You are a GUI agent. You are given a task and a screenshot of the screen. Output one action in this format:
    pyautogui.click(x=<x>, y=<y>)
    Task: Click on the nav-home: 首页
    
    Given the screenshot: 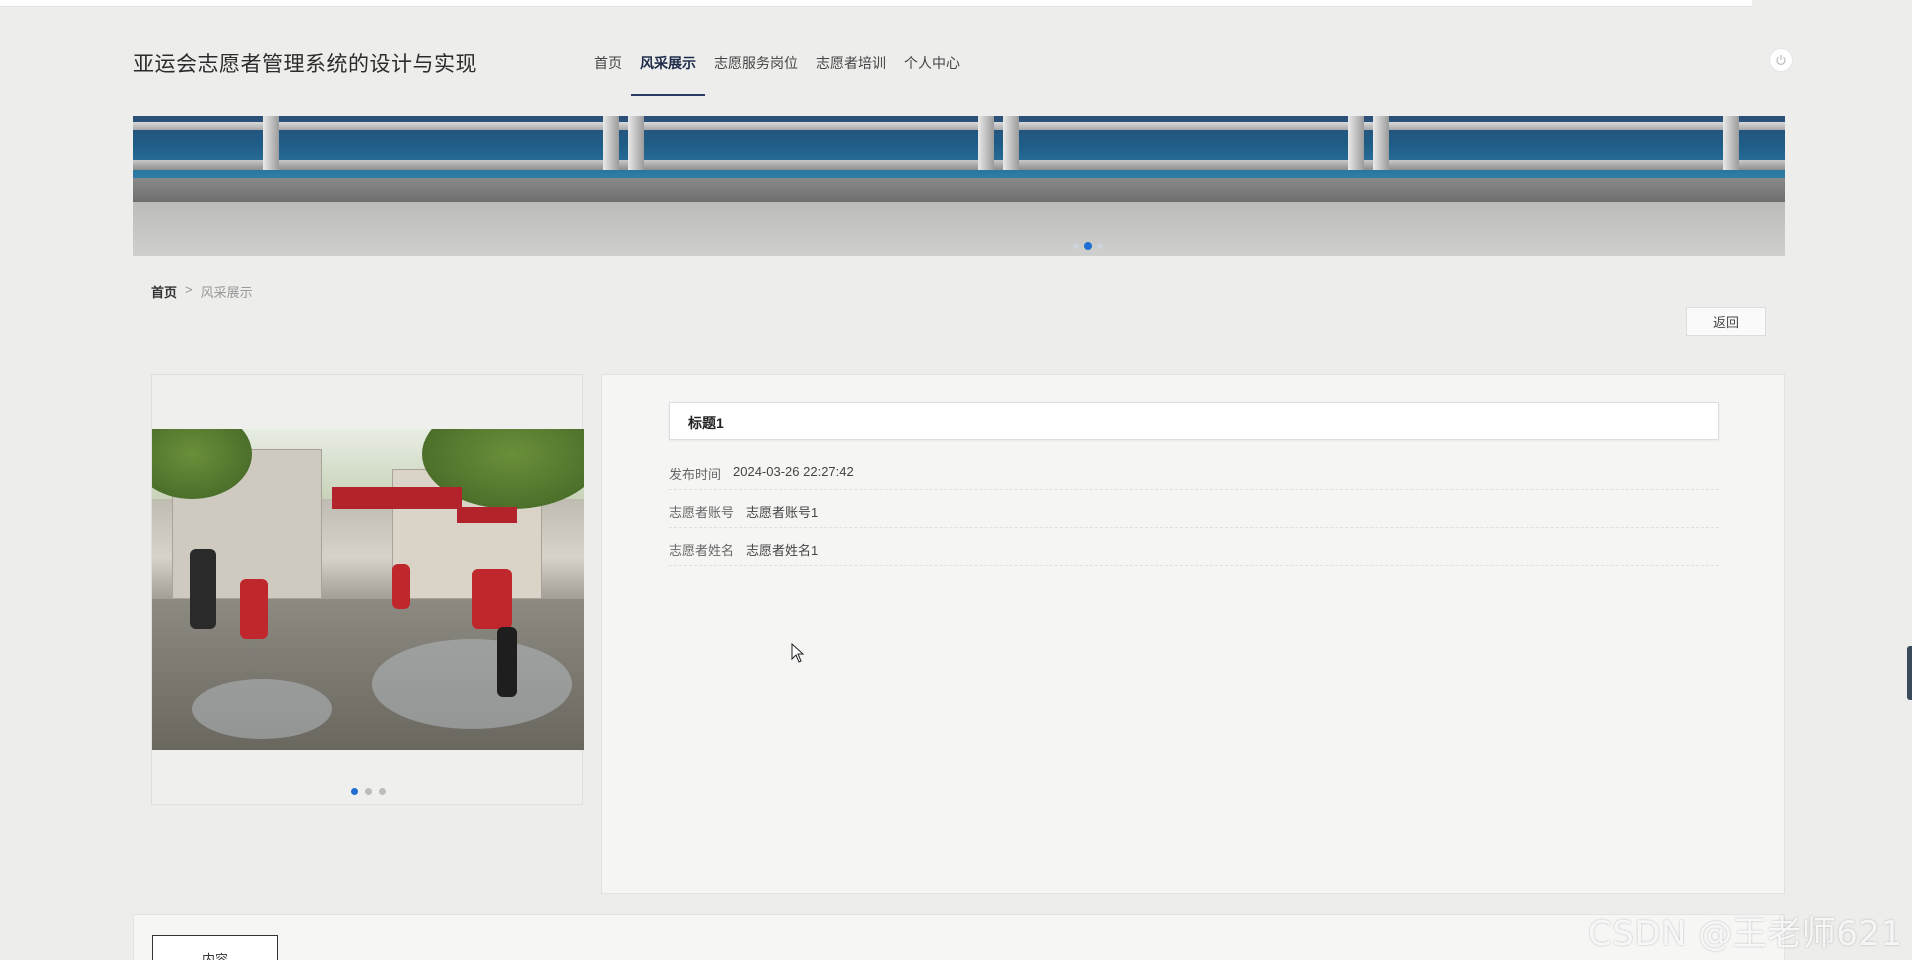 What is the action you would take?
    pyautogui.click(x=608, y=69)
    